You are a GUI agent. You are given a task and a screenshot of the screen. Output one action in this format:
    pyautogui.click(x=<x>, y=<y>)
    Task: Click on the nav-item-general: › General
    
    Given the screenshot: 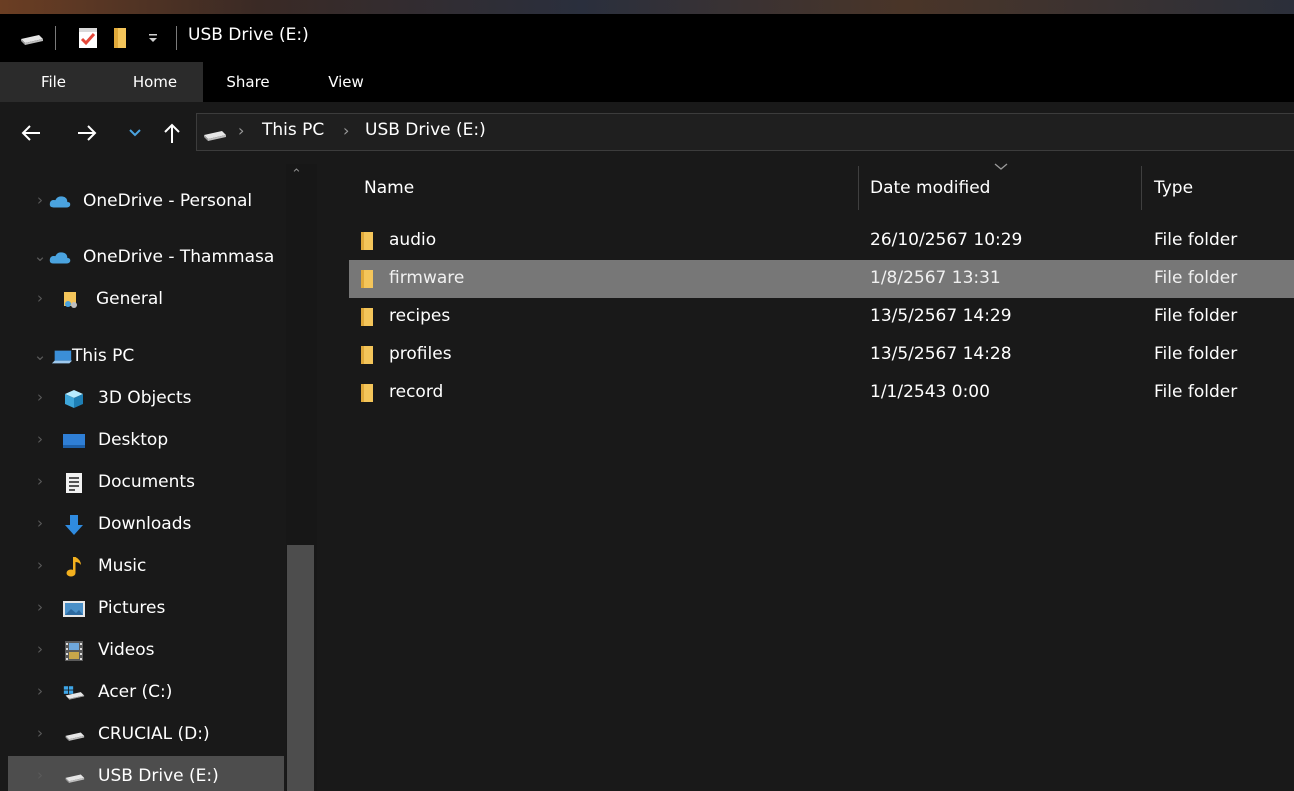 What is the action you would take?
    pyautogui.click(x=146, y=299)
    